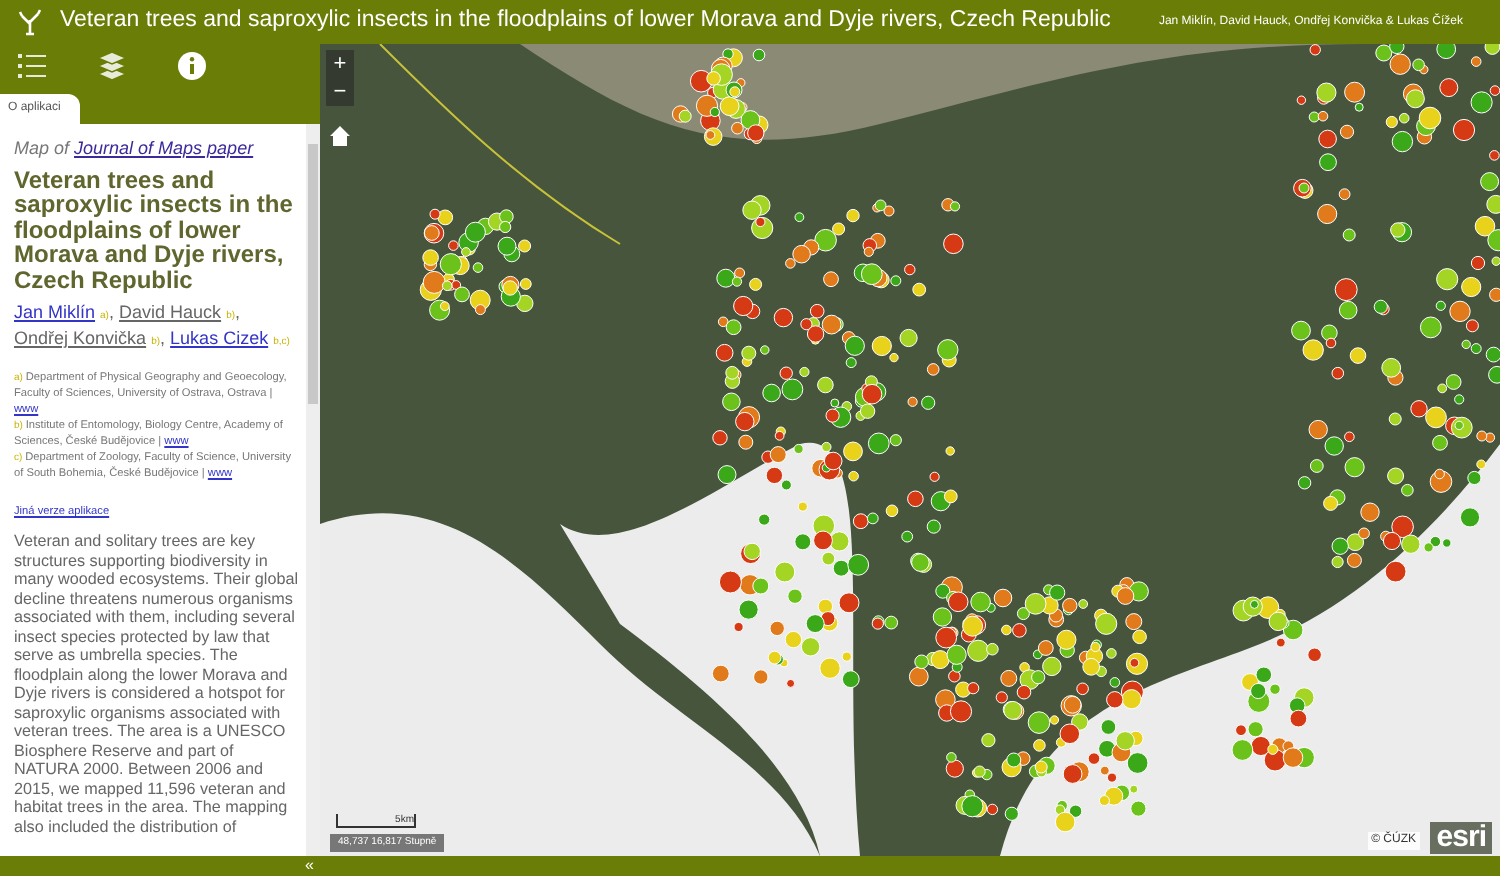  What do you see at coordinates (164, 148) in the screenshot?
I see `paper-link: Journal of Maps paper` at bounding box center [164, 148].